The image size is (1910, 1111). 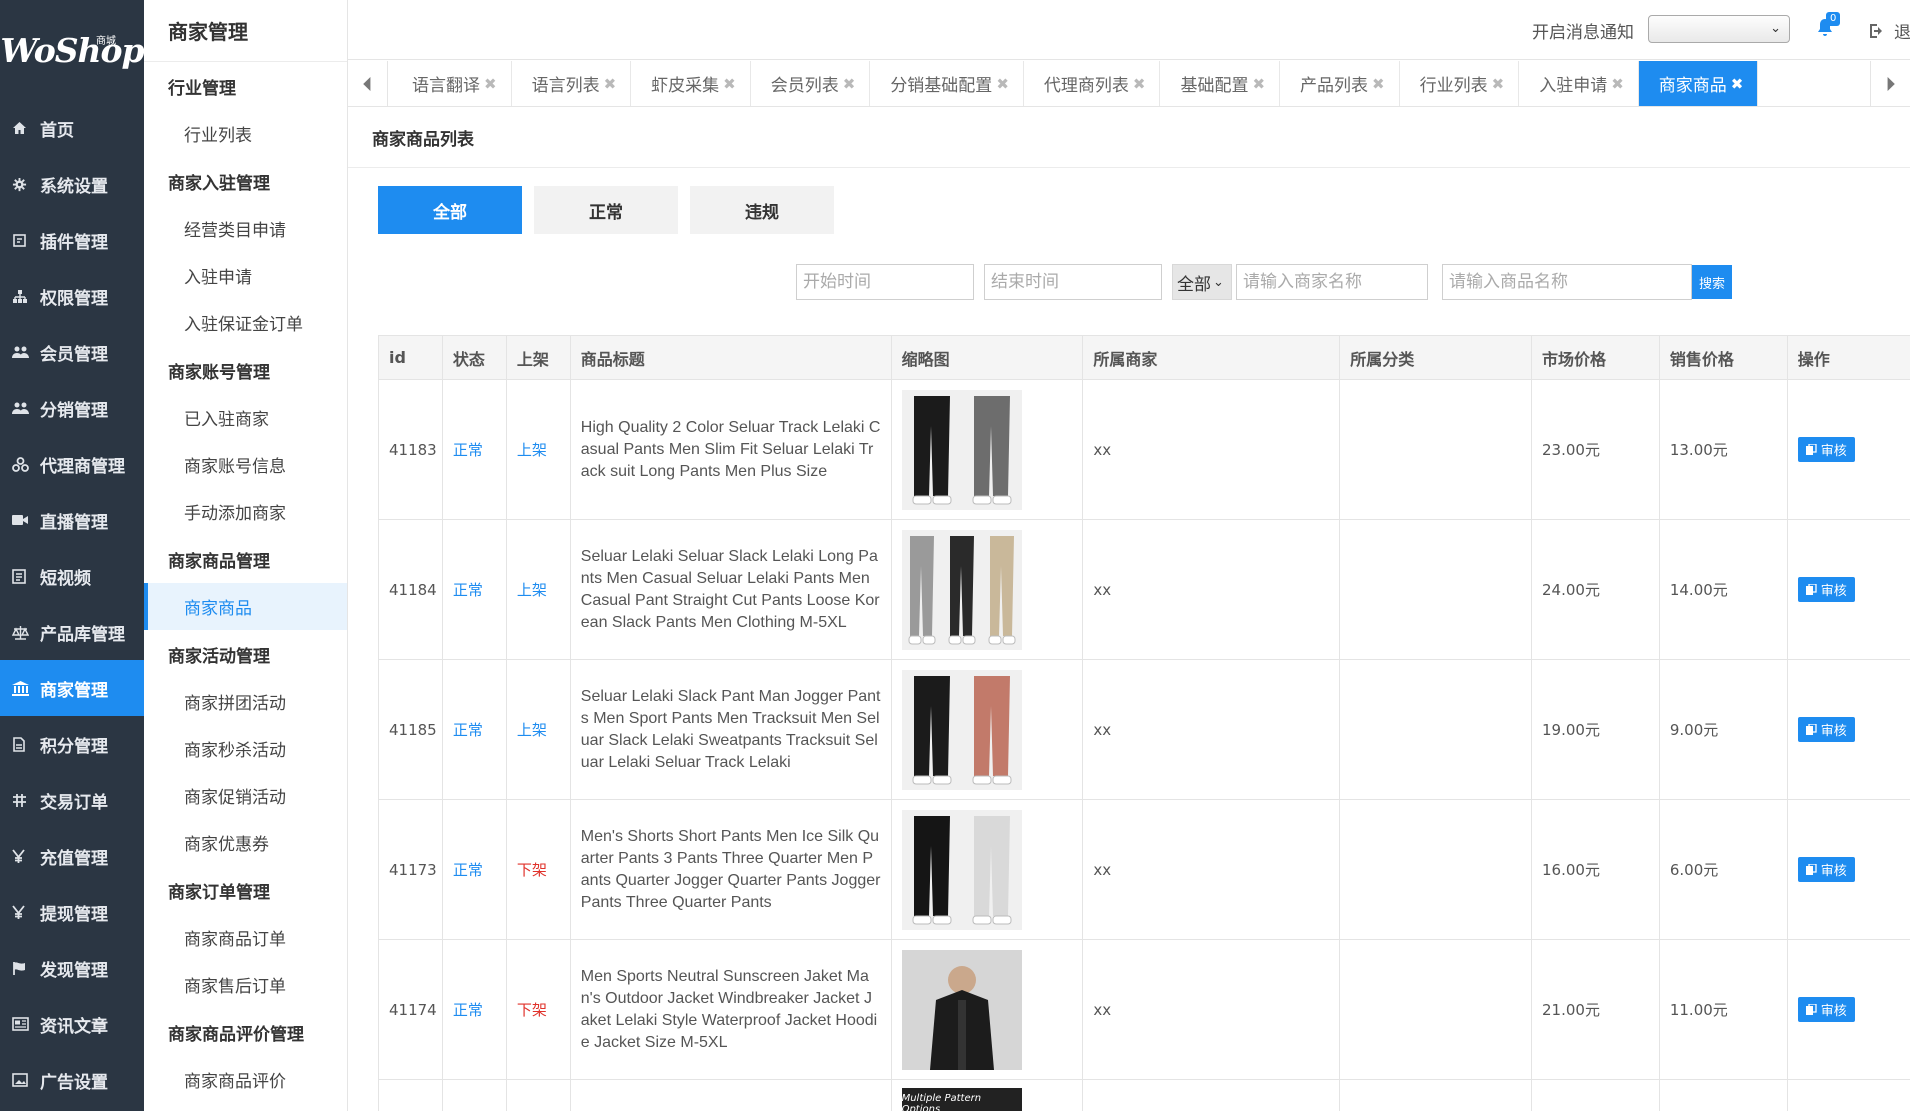 I want to click on menu-item-16: 资讯文章, so click(x=72, y=1024).